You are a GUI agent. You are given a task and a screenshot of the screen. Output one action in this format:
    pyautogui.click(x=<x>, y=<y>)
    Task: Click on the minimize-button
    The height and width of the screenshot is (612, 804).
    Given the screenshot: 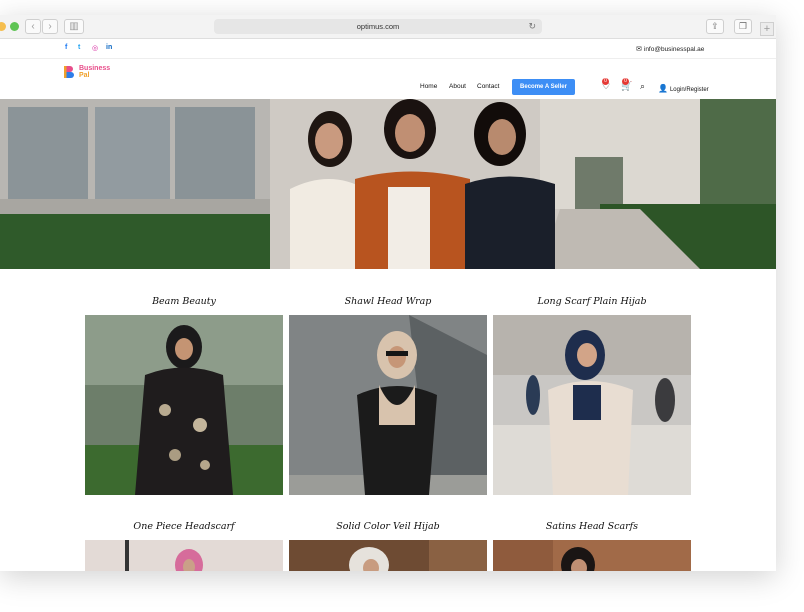 What is the action you would take?
    pyautogui.click(x=3, y=26)
    